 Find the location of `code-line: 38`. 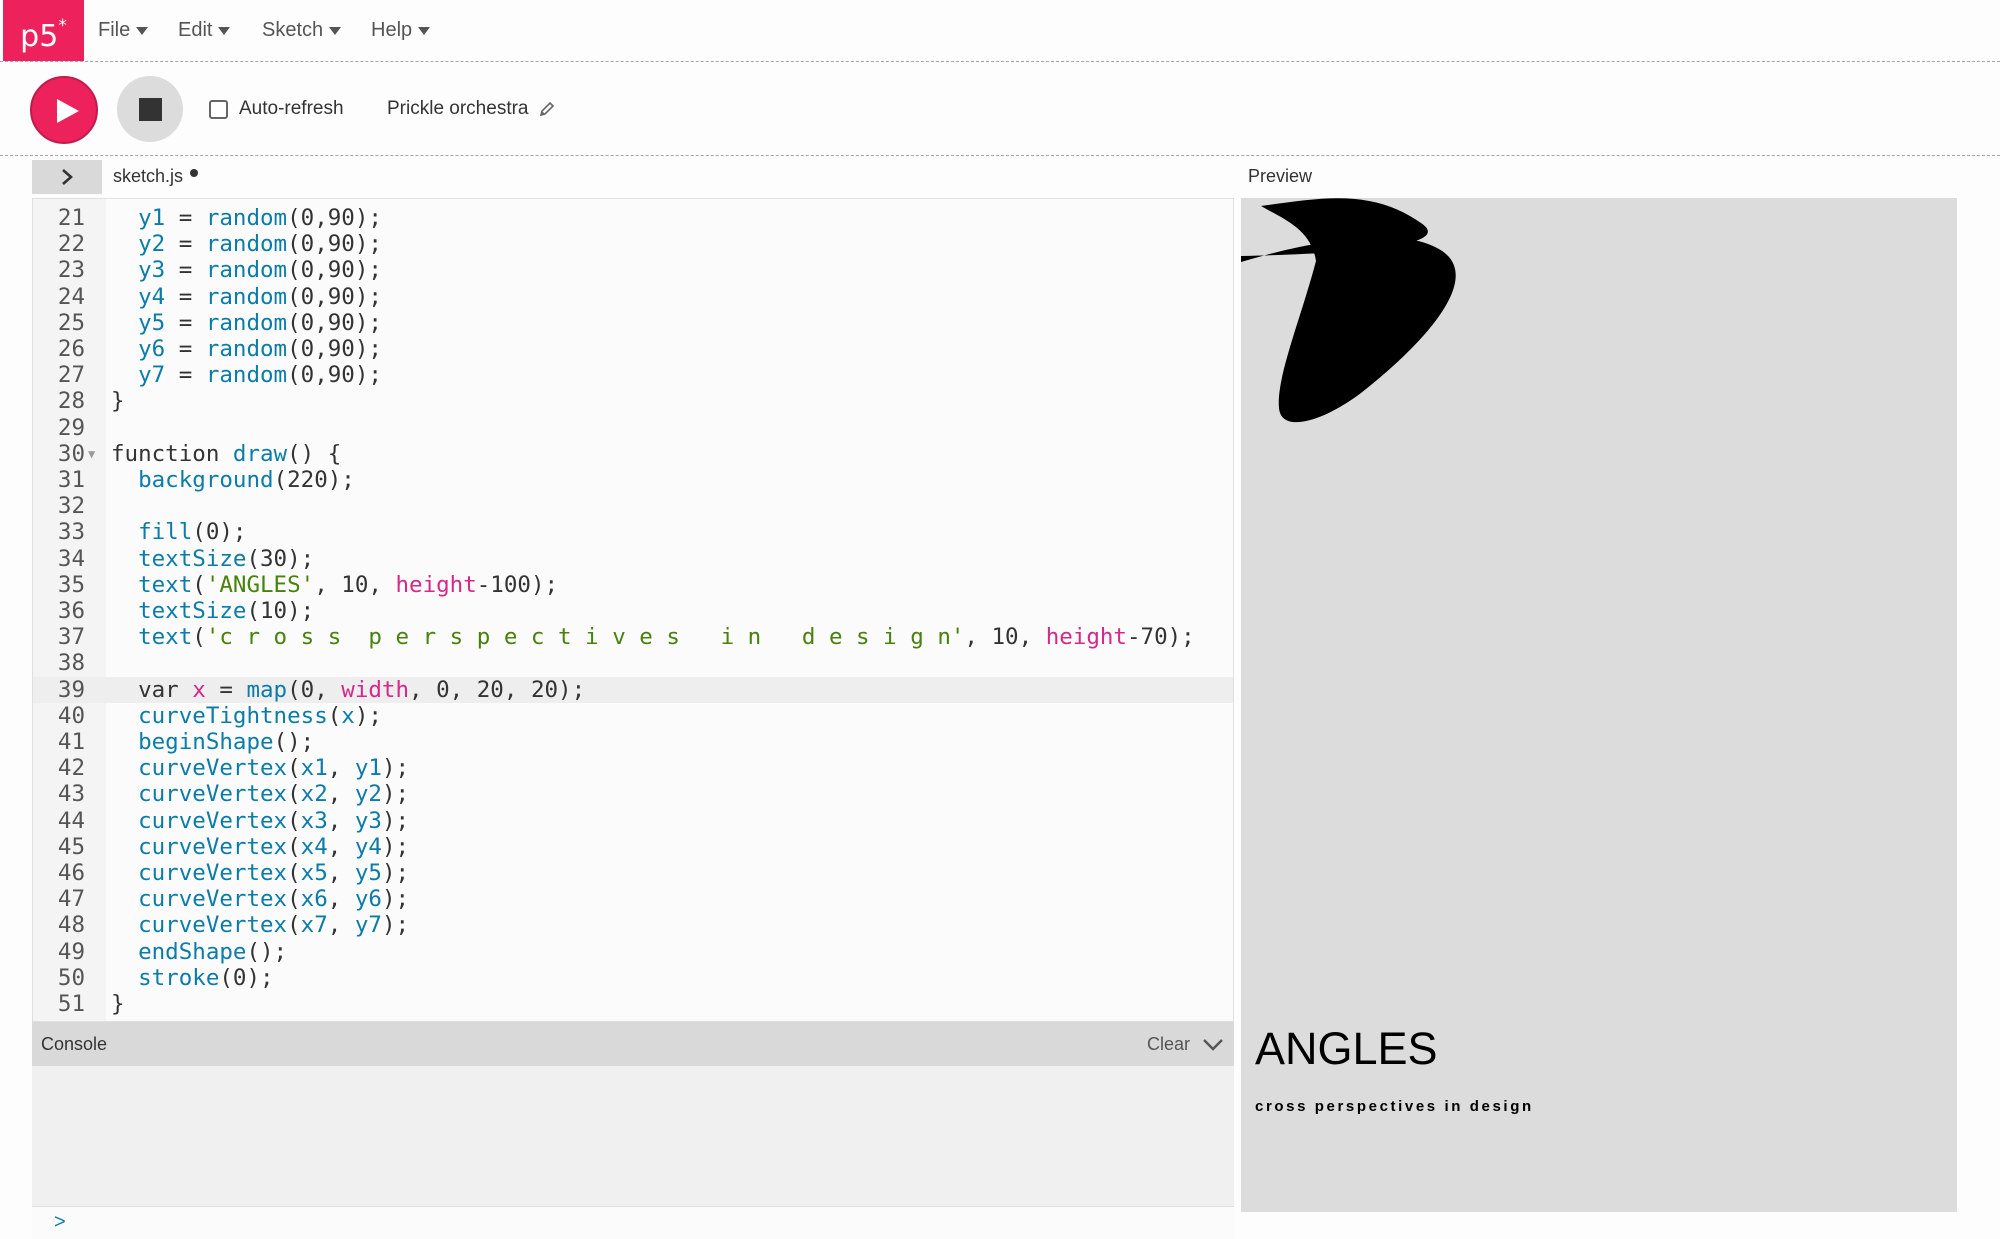

code-line: 38 is located at coordinates (633, 663).